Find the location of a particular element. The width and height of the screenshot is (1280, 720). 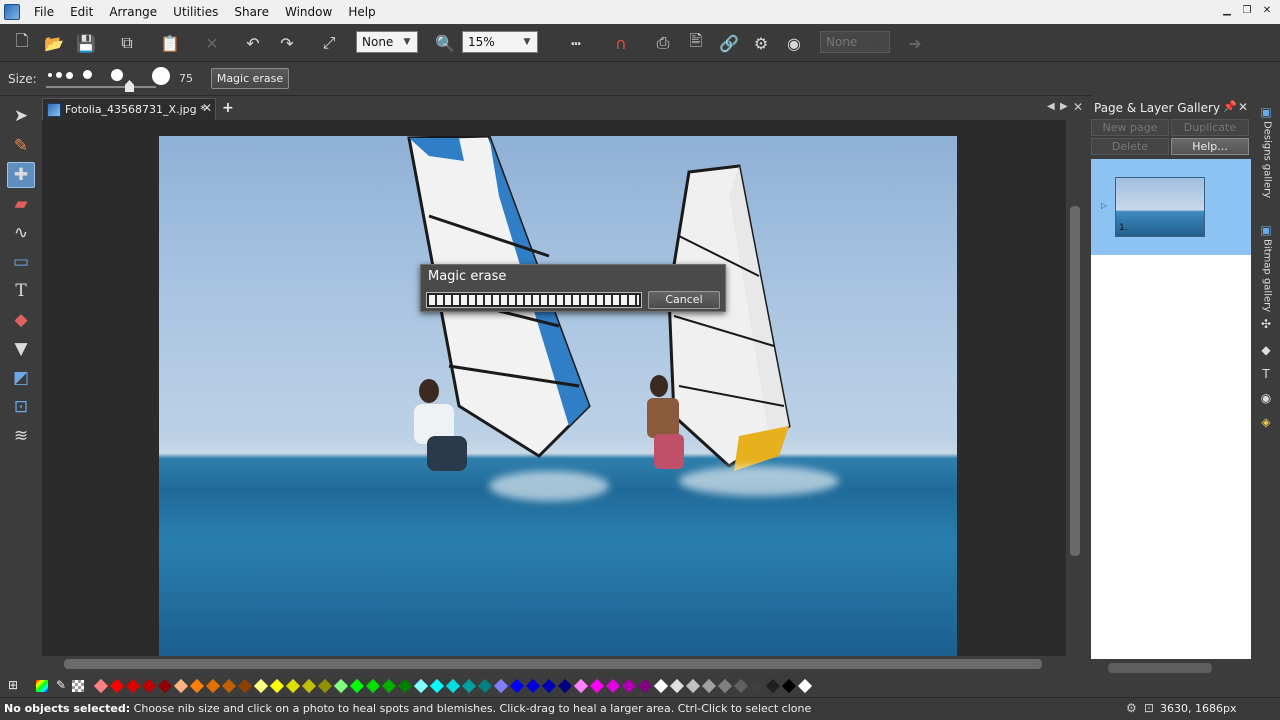

export-icon: ⎙ is located at coordinates (663, 43).